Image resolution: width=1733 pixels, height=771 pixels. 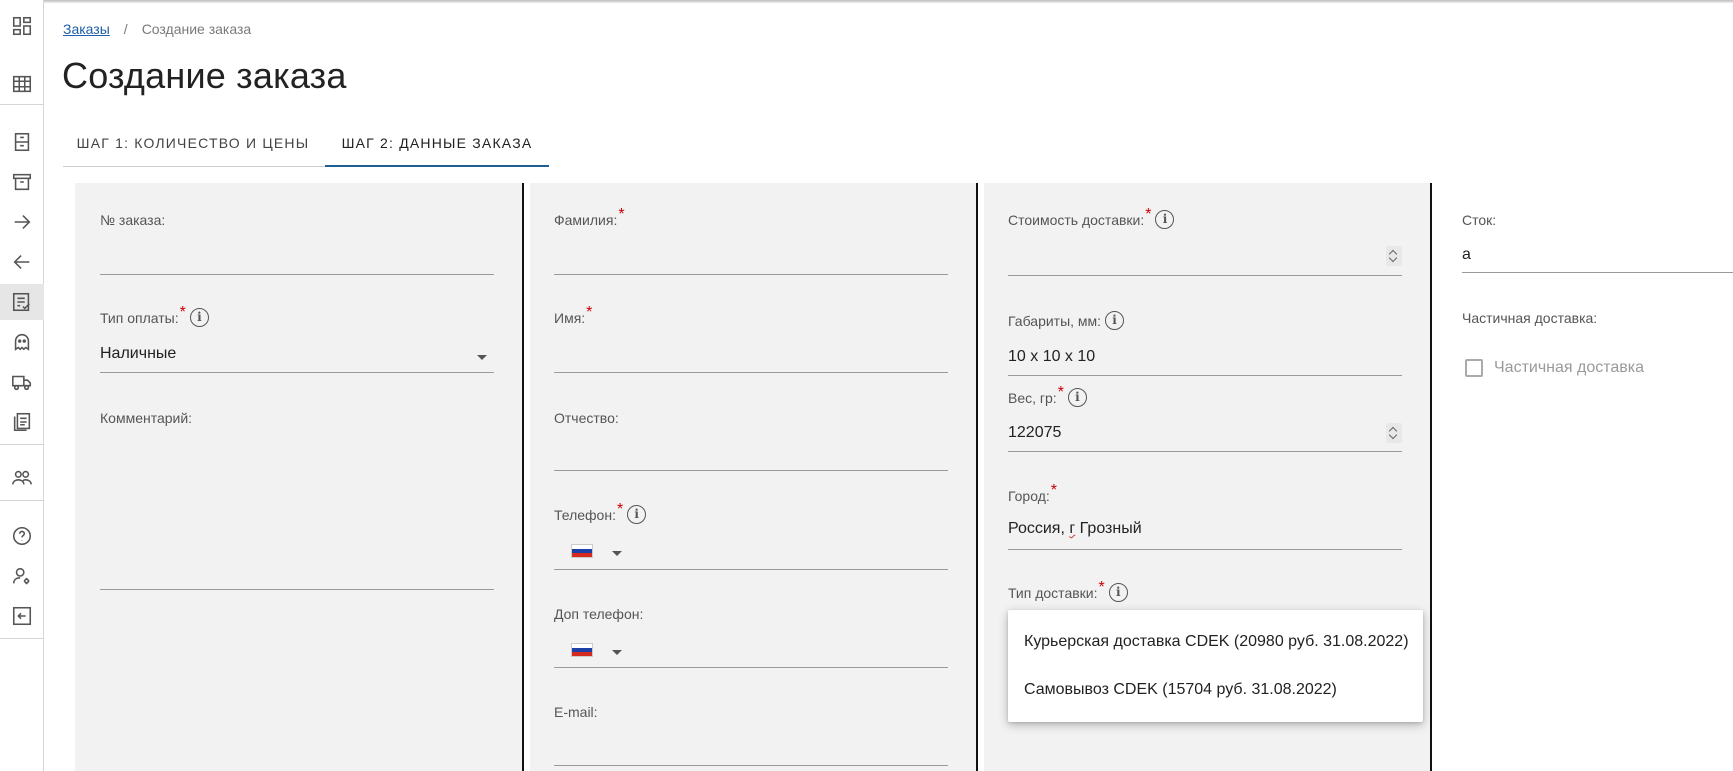 I want to click on stock-input: a, so click(x=1466, y=255).